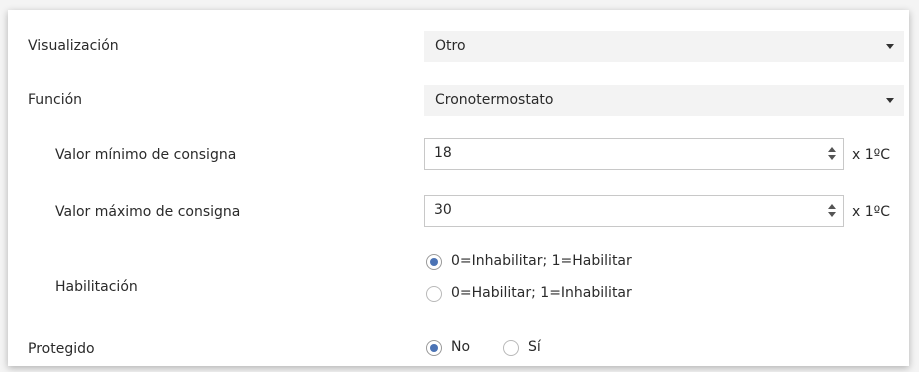 The width and height of the screenshot is (919, 372). I want to click on protegido-label: Protegido, so click(61, 349).